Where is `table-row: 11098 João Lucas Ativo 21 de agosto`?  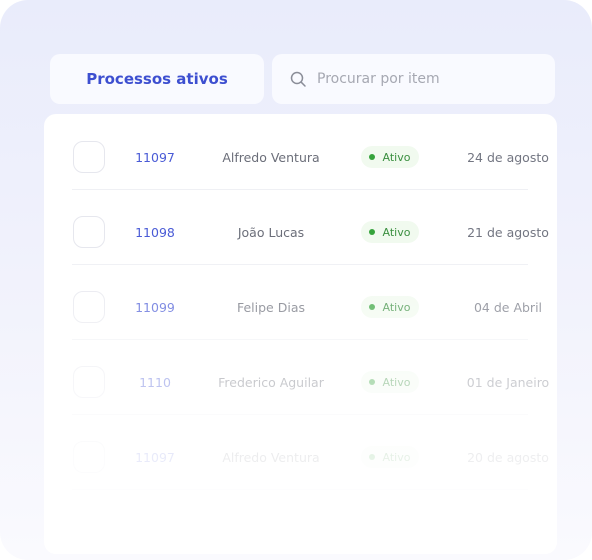
table-row: 11098 João Lucas Ativo 21 de agosto is located at coordinates (310, 227).